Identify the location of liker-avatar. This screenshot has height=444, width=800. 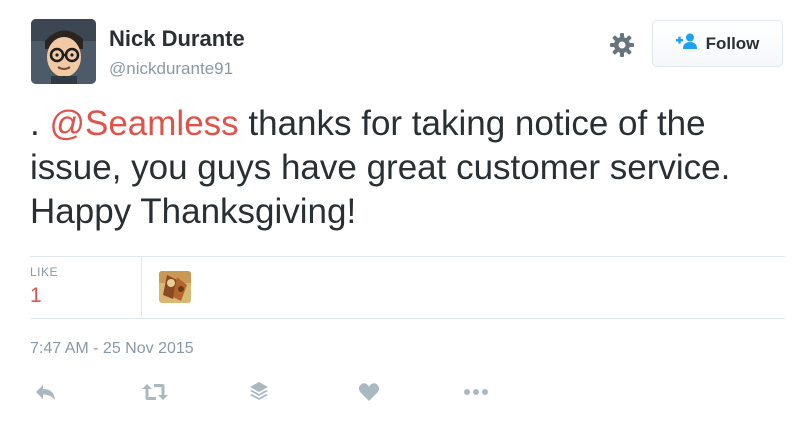
(175, 287).